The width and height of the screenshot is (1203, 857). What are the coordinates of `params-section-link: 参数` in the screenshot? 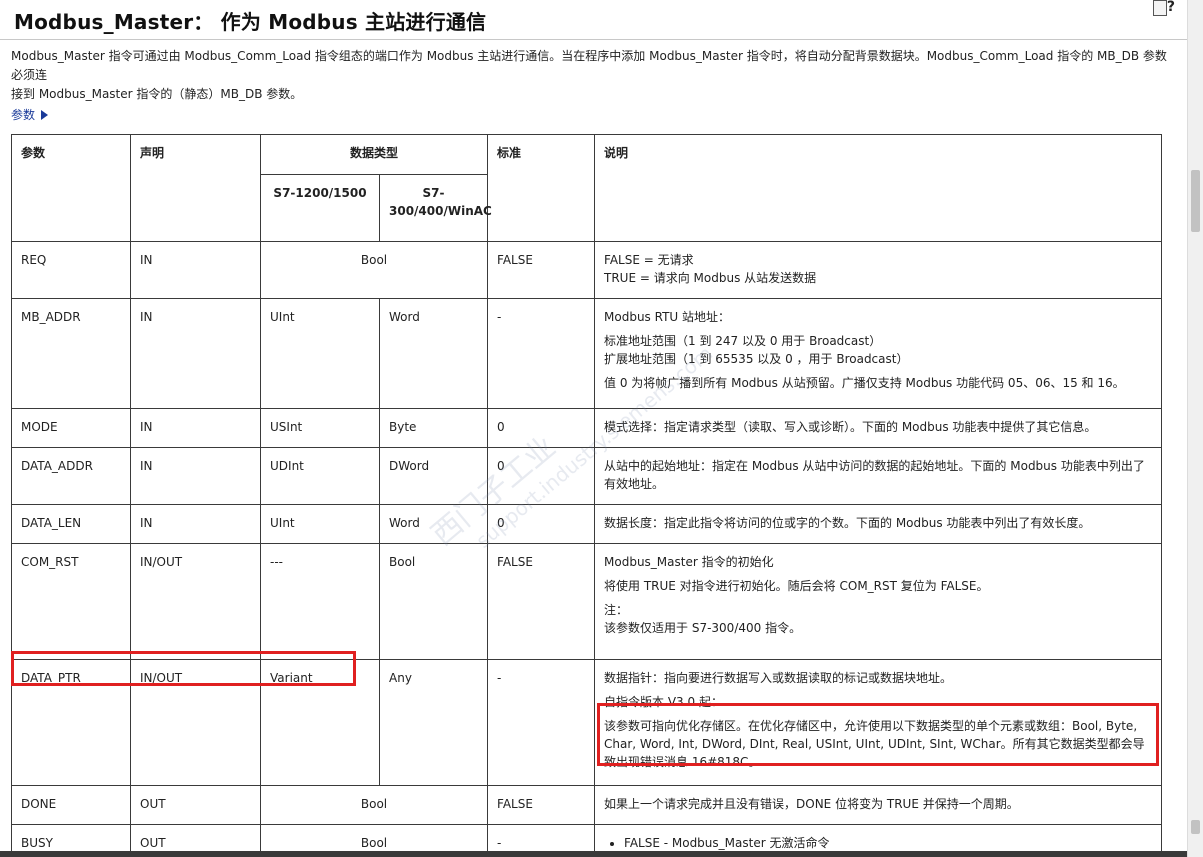 It's located at (30, 114).